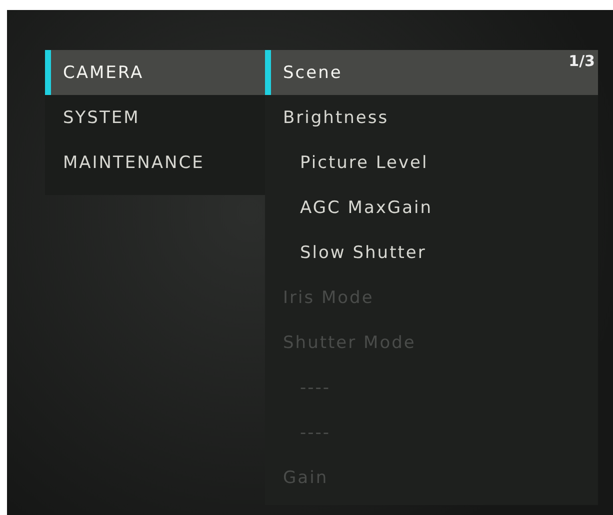 Image resolution: width=613 pixels, height=515 pixels. Describe the element at coordinates (155, 117) in the screenshot. I see `category-item: SYSTEM` at that location.